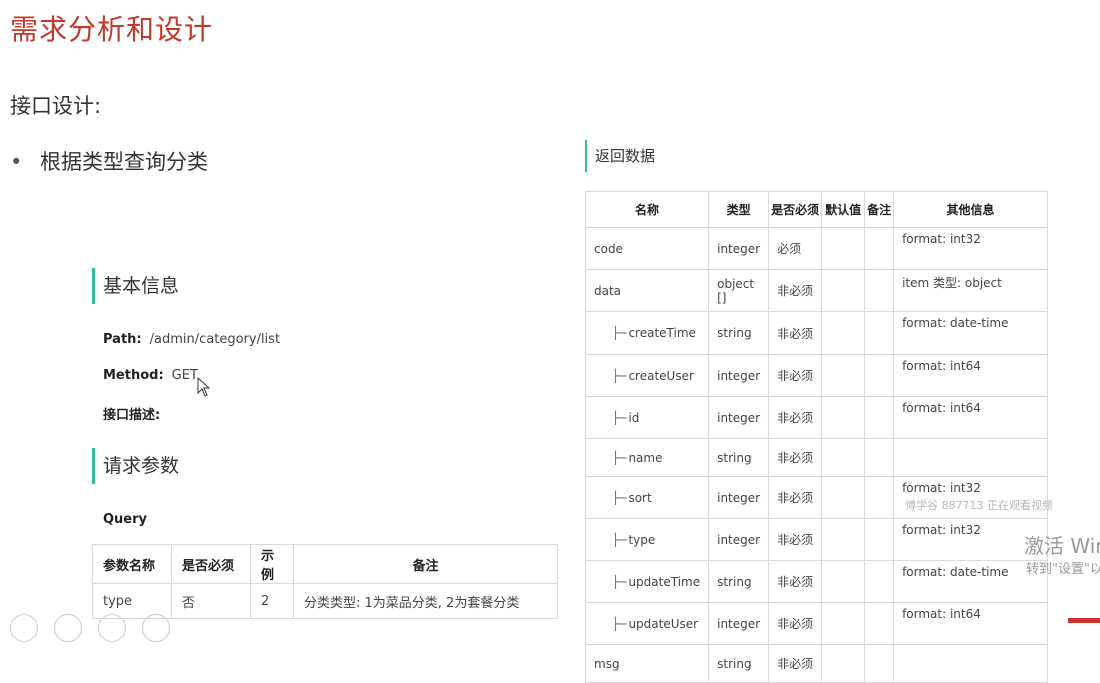  Describe the element at coordinates (647, 417) in the screenshot. I see `table-cell: ├─ id` at that location.